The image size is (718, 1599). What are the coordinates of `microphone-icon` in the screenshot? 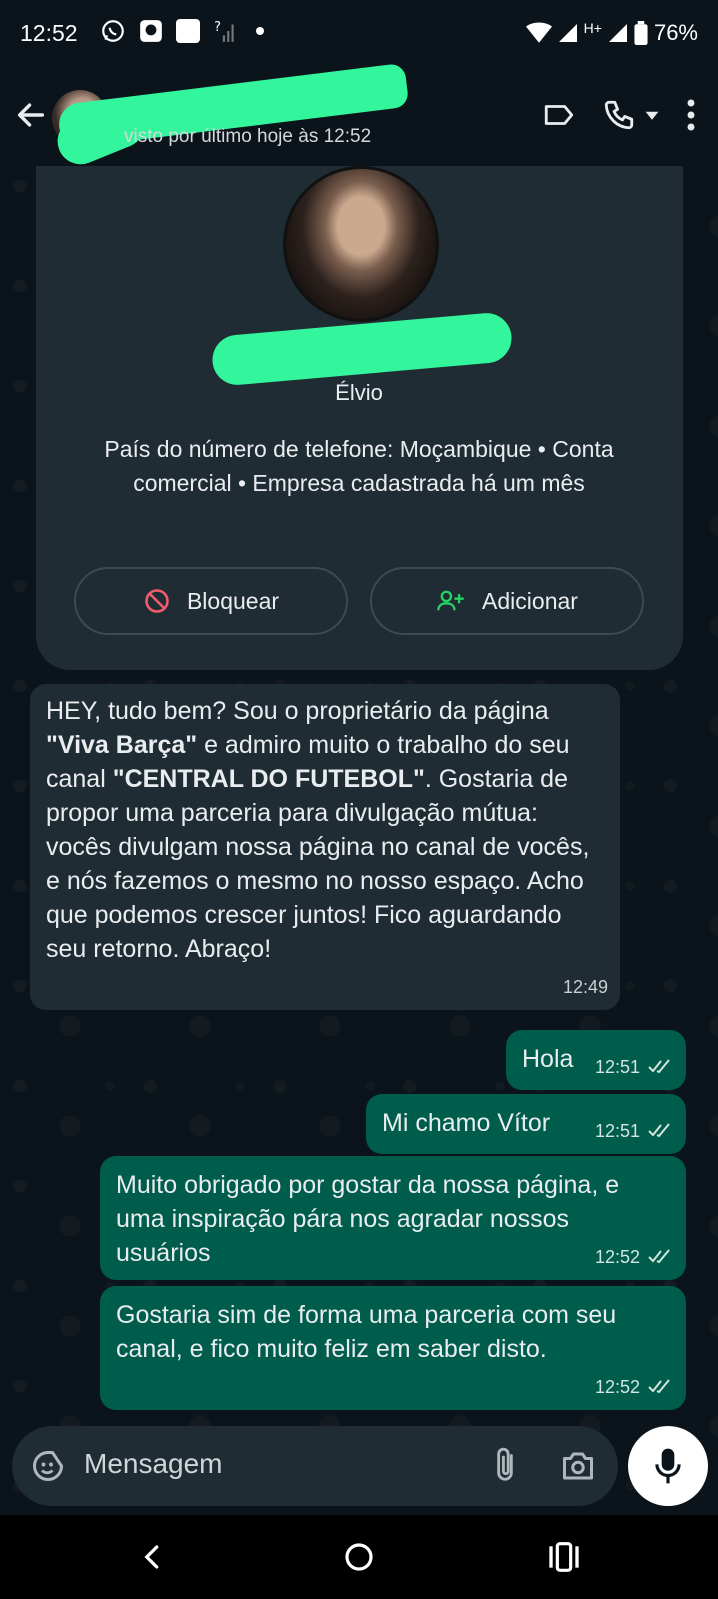 It's located at (668, 1466).